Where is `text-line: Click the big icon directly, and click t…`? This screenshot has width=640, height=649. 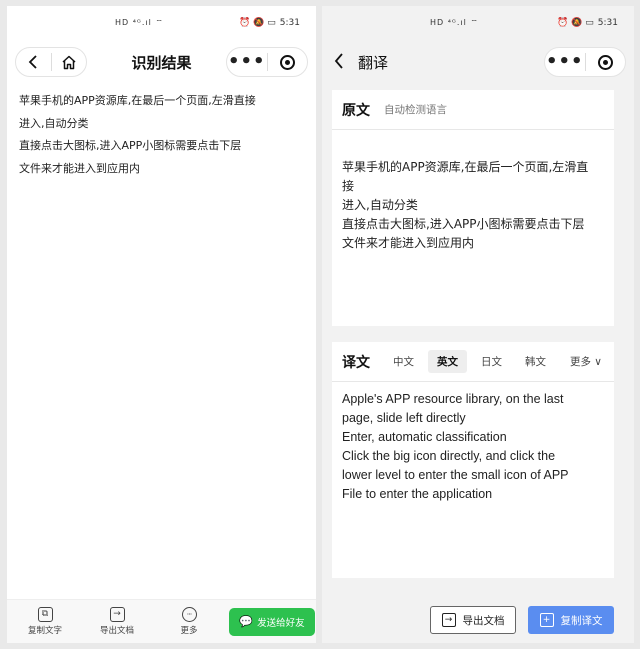
text-line: Click the big icon directly, and click t… is located at coordinates (449, 456).